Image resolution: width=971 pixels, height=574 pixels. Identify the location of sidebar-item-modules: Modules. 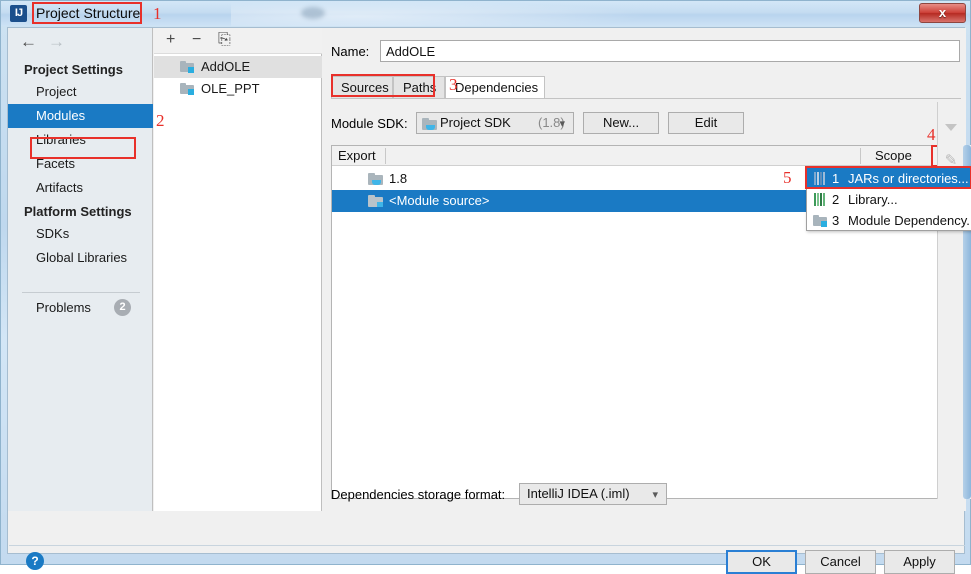
(80, 116).